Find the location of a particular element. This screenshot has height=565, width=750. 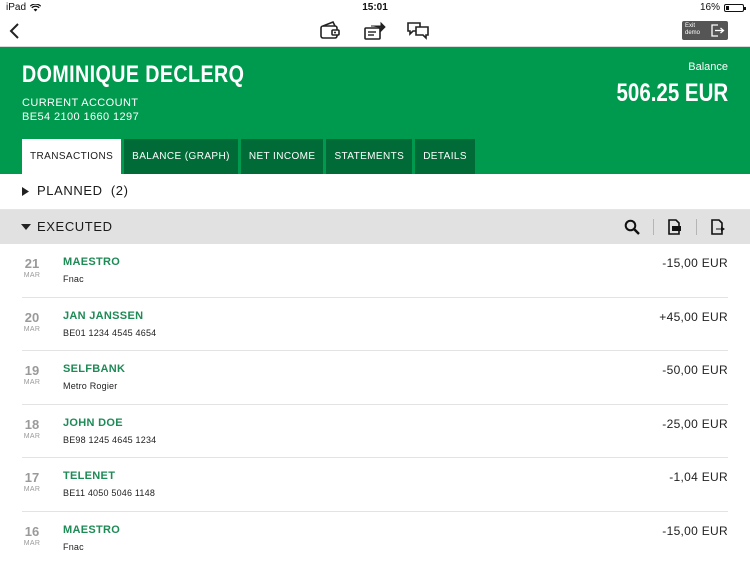

planned-label: PLANNED (2) is located at coordinates (83, 190).